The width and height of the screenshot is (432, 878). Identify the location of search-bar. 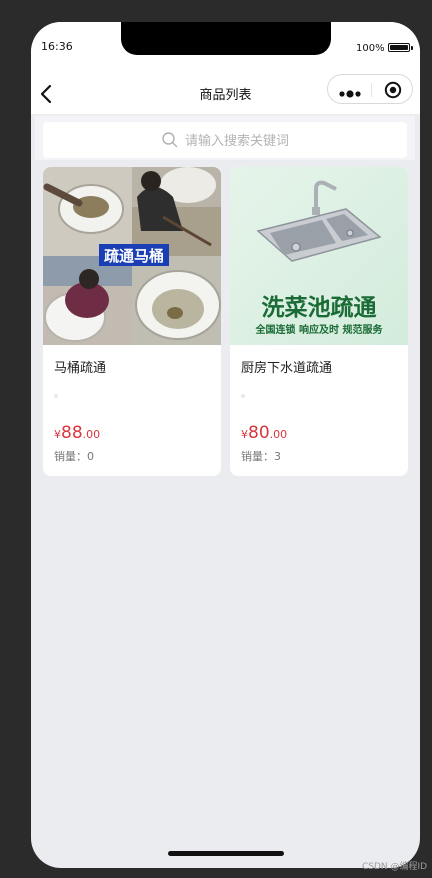
(225, 138).